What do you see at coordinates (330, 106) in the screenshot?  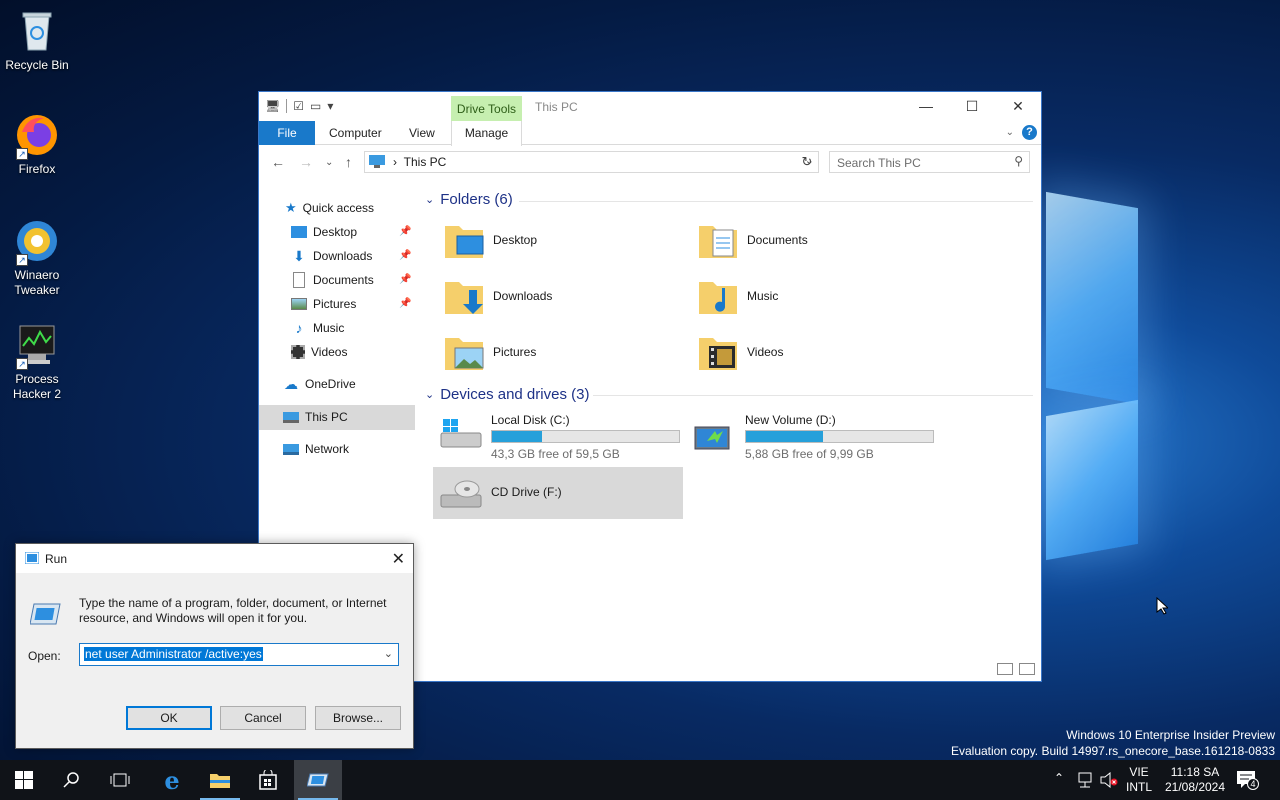 I see `qat-dropdown-icon: ▾` at bounding box center [330, 106].